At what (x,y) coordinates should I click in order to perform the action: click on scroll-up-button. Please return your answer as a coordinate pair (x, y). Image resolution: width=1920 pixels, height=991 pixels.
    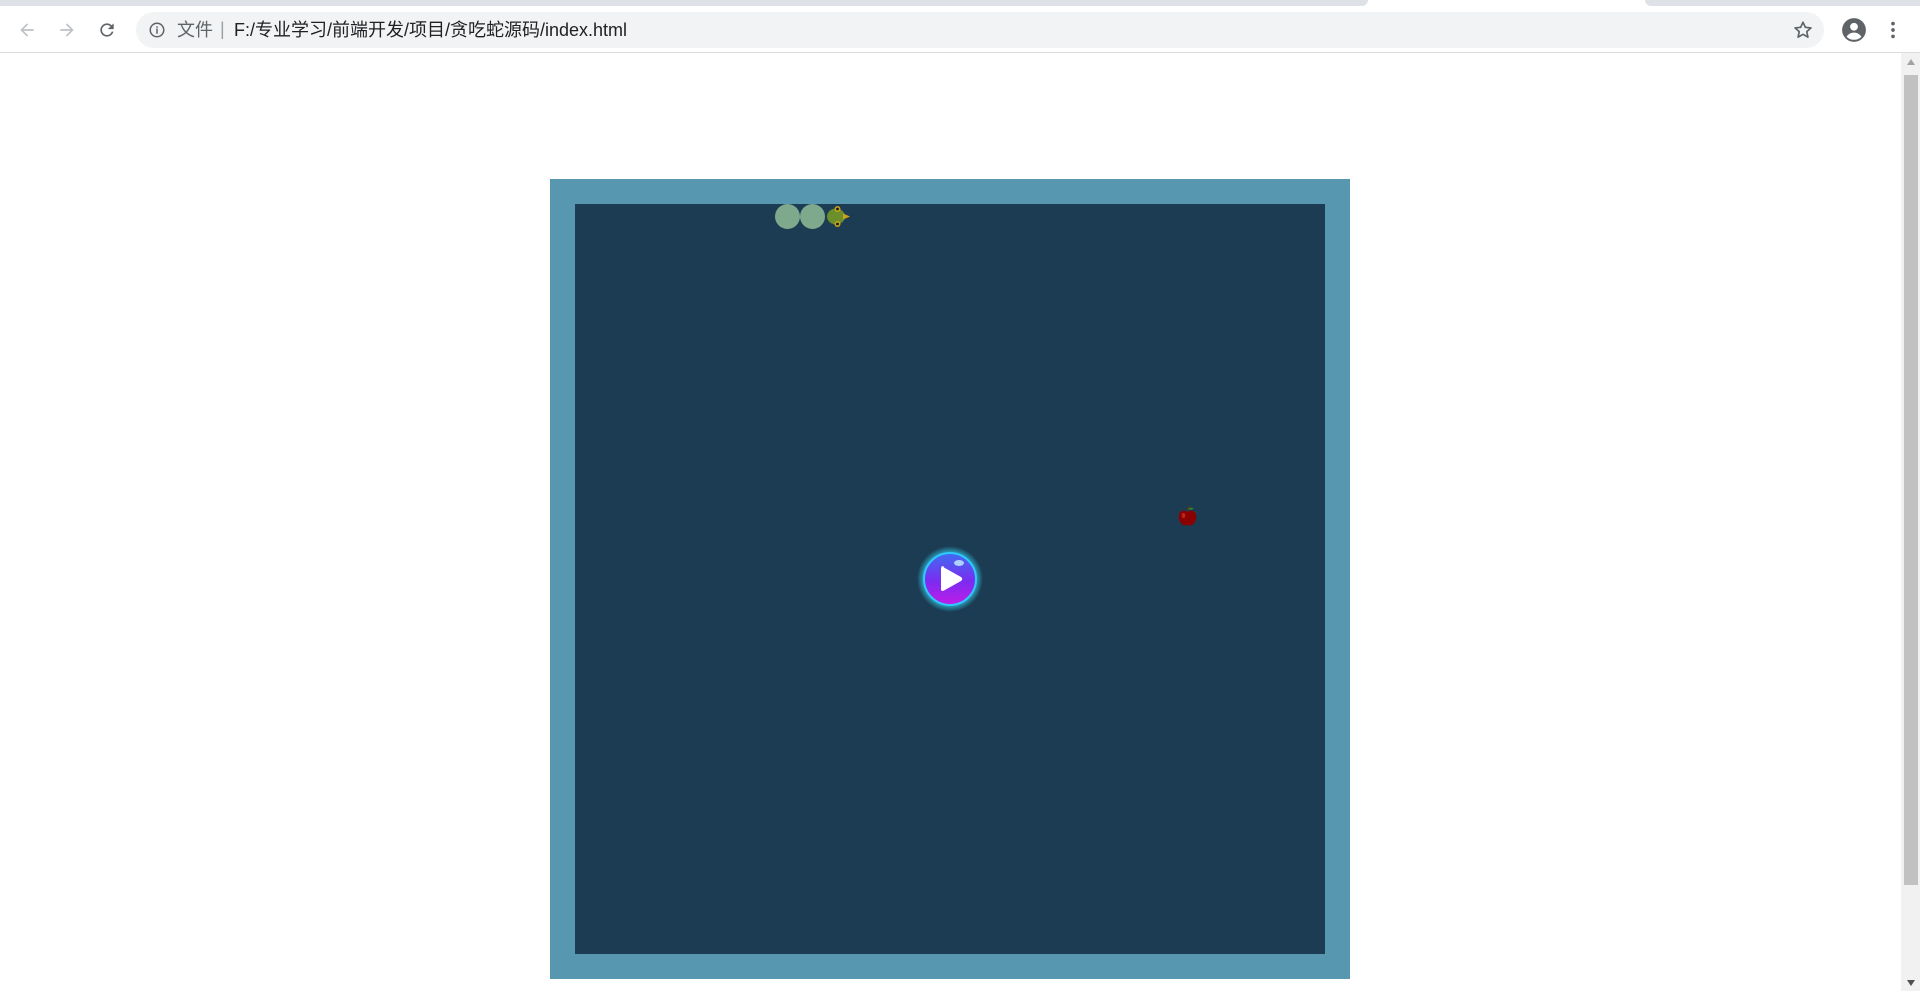
    Looking at the image, I should click on (1910, 61).